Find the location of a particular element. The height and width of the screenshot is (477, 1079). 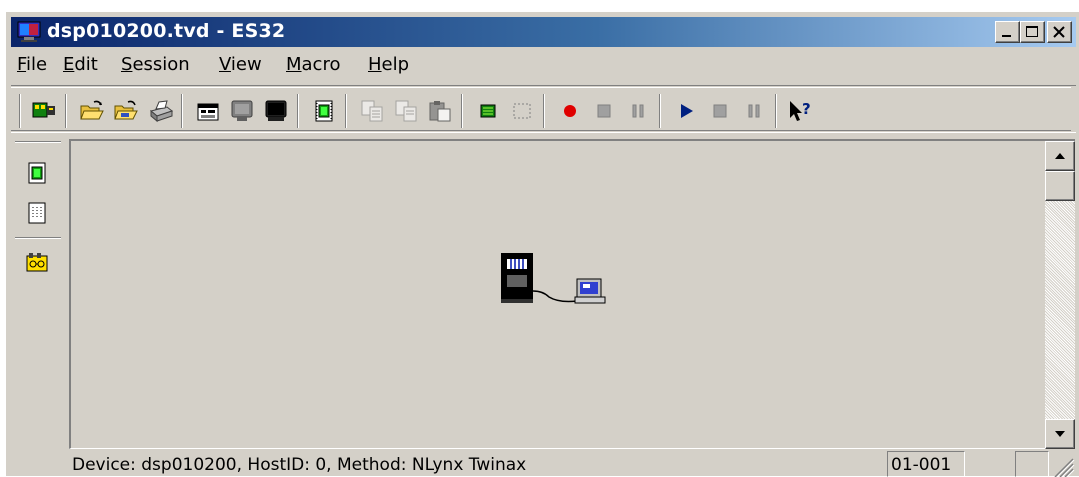

host-server-icon is located at coordinates (517, 278).